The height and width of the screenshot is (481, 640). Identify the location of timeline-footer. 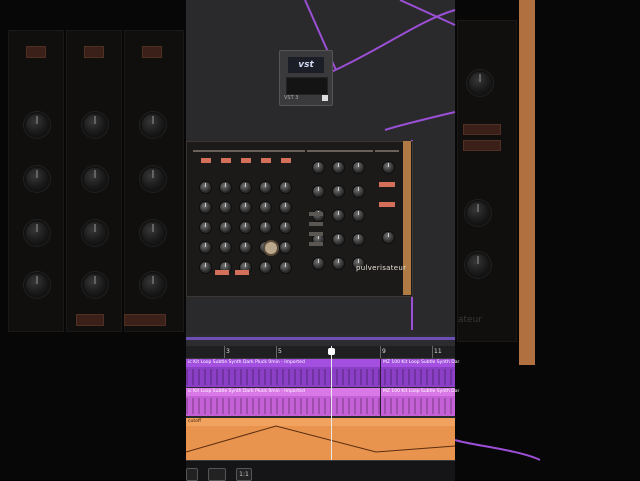
(320, 470).